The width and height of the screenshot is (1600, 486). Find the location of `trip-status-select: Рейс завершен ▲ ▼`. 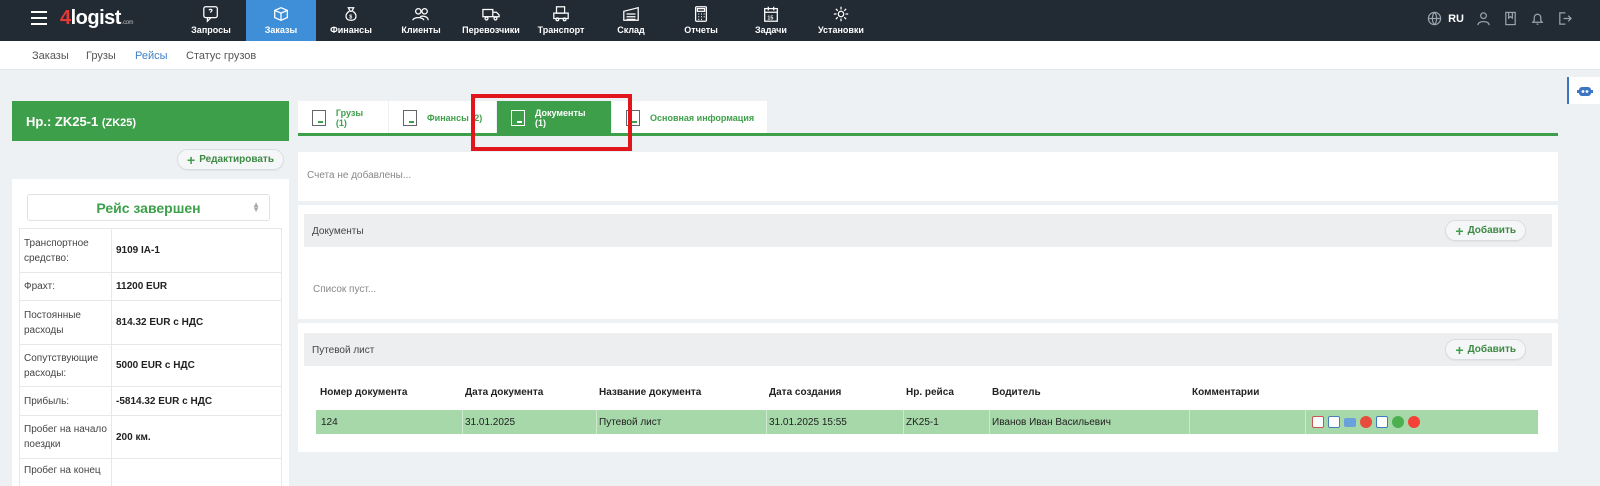

trip-status-select: Рейс завершен ▲ ▼ is located at coordinates (148, 207).